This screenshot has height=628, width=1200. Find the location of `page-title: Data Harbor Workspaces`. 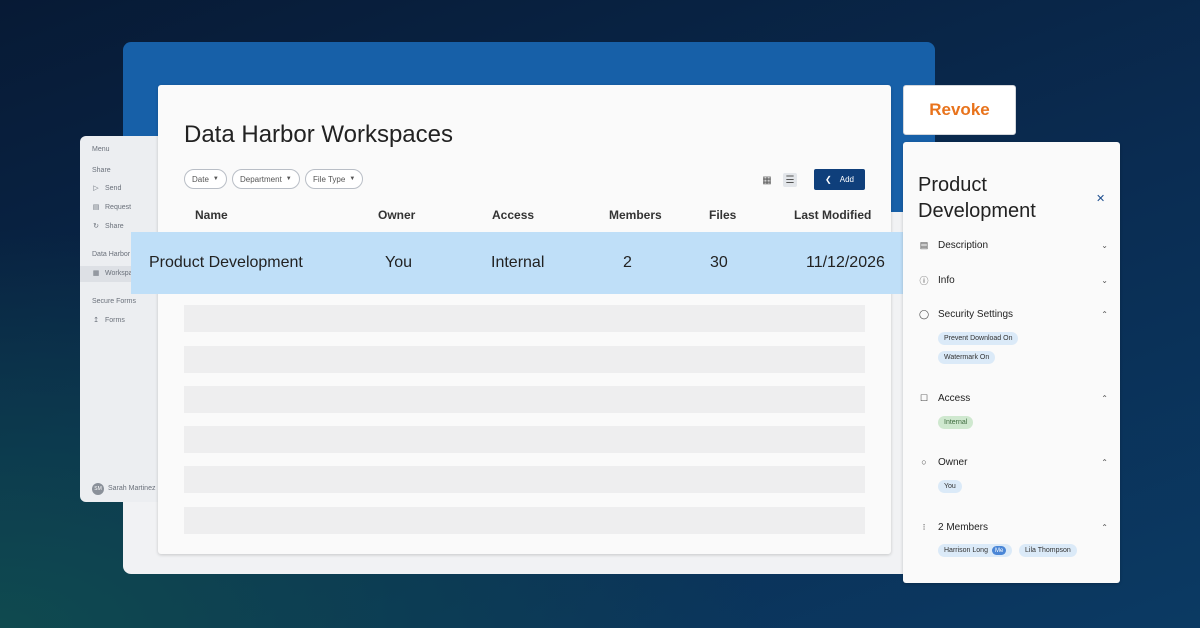

page-title: Data Harbor Workspaces is located at coordinates (318, 134).